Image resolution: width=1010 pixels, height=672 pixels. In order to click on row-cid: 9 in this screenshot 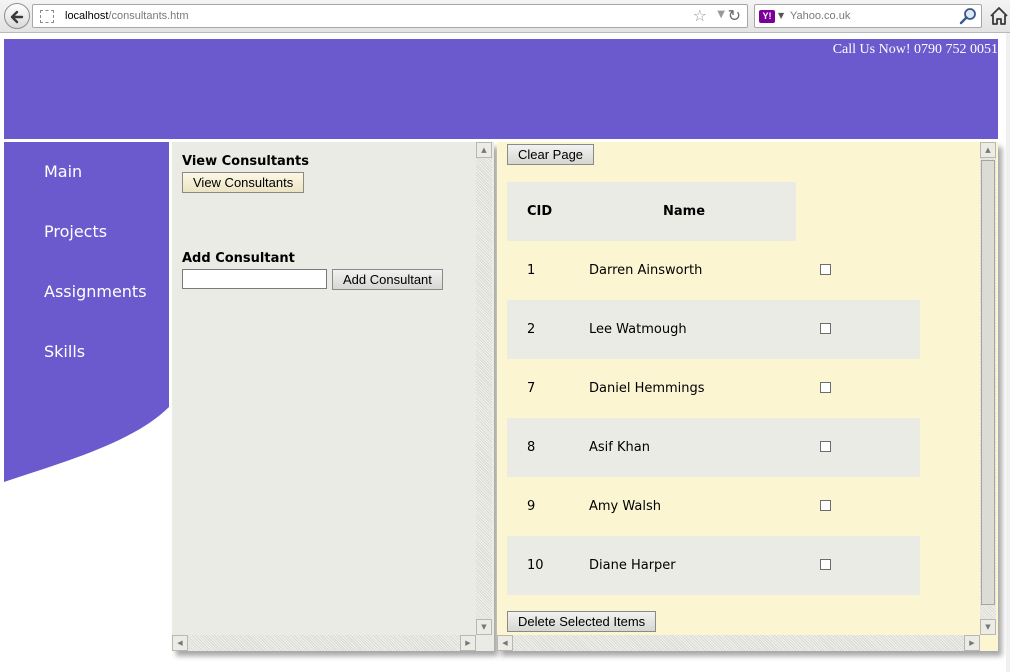, I will do `click(531, 506)`.